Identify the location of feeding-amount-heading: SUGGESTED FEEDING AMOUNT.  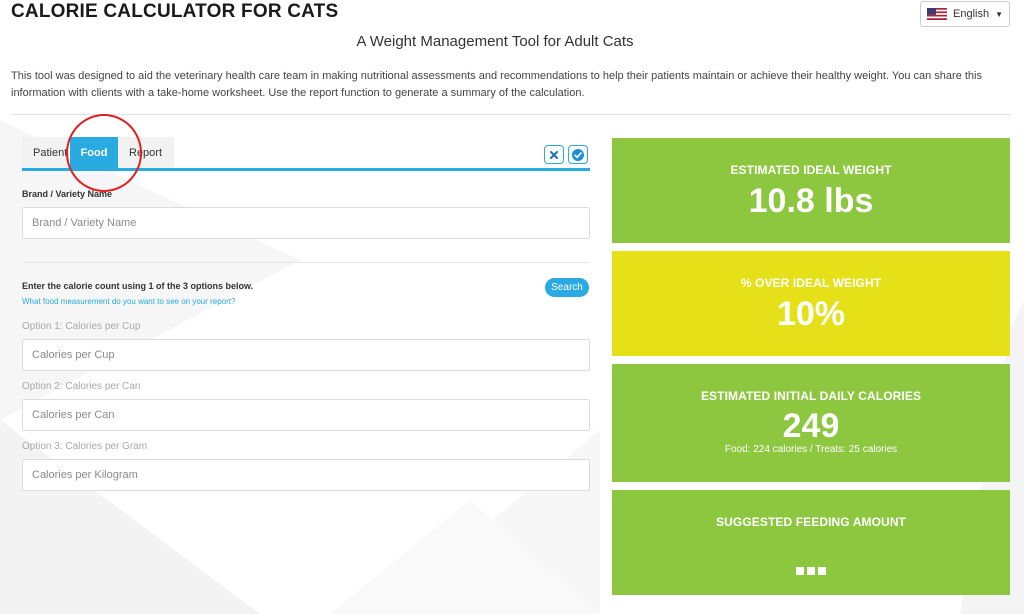
(811, 522).